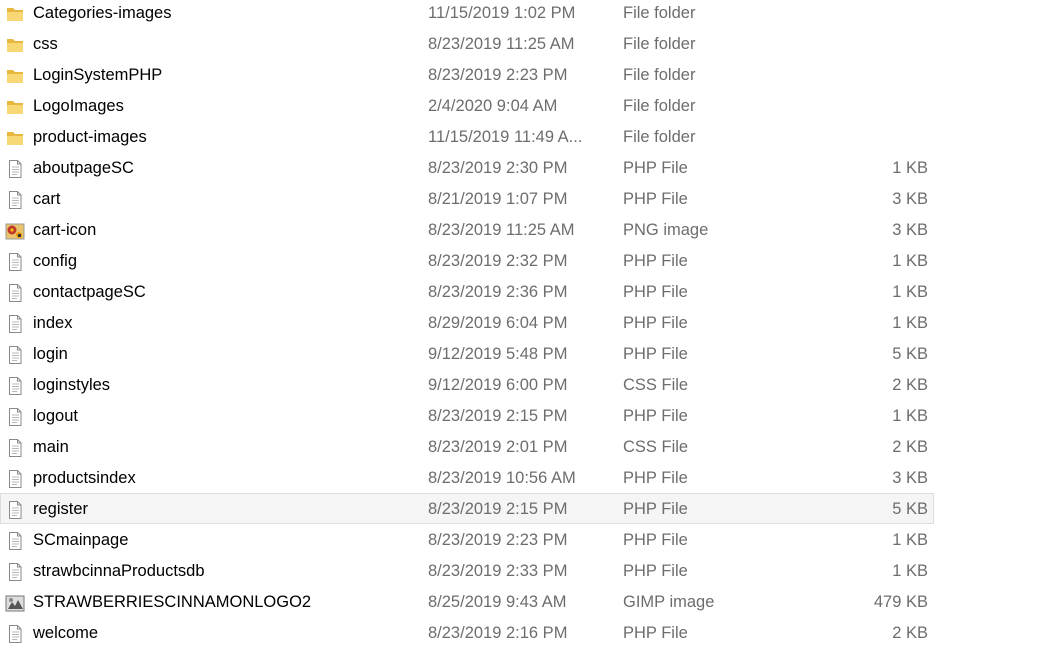 The image size is (1049, 664). I want to click on file-name: cart, so click(47, 199).